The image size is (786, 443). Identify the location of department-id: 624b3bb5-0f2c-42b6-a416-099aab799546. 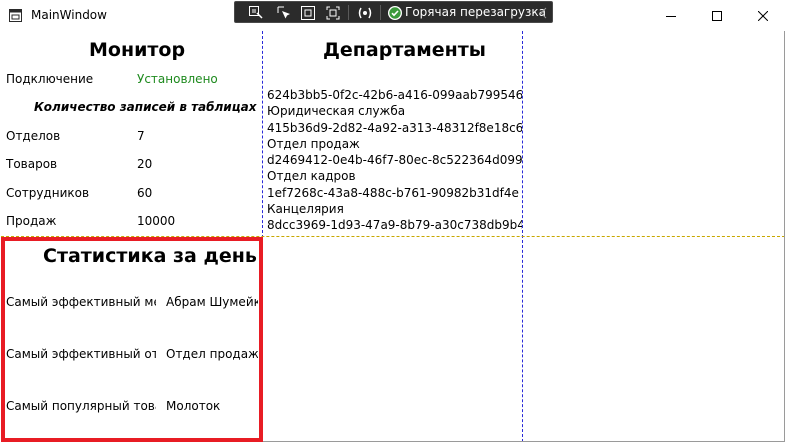
(394, 95).